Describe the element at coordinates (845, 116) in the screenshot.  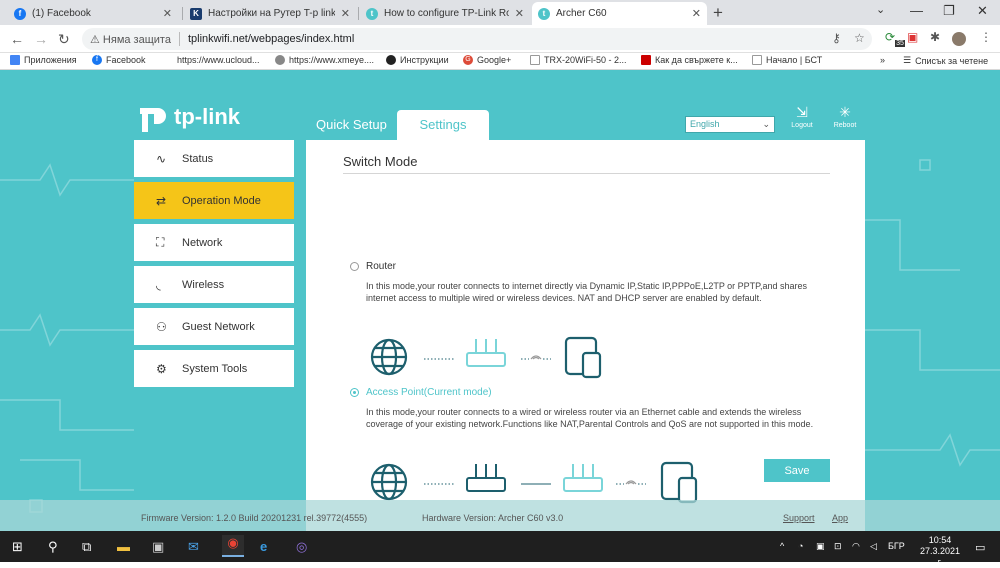
I see `reboot-button: ✳ Reboot` at that location.